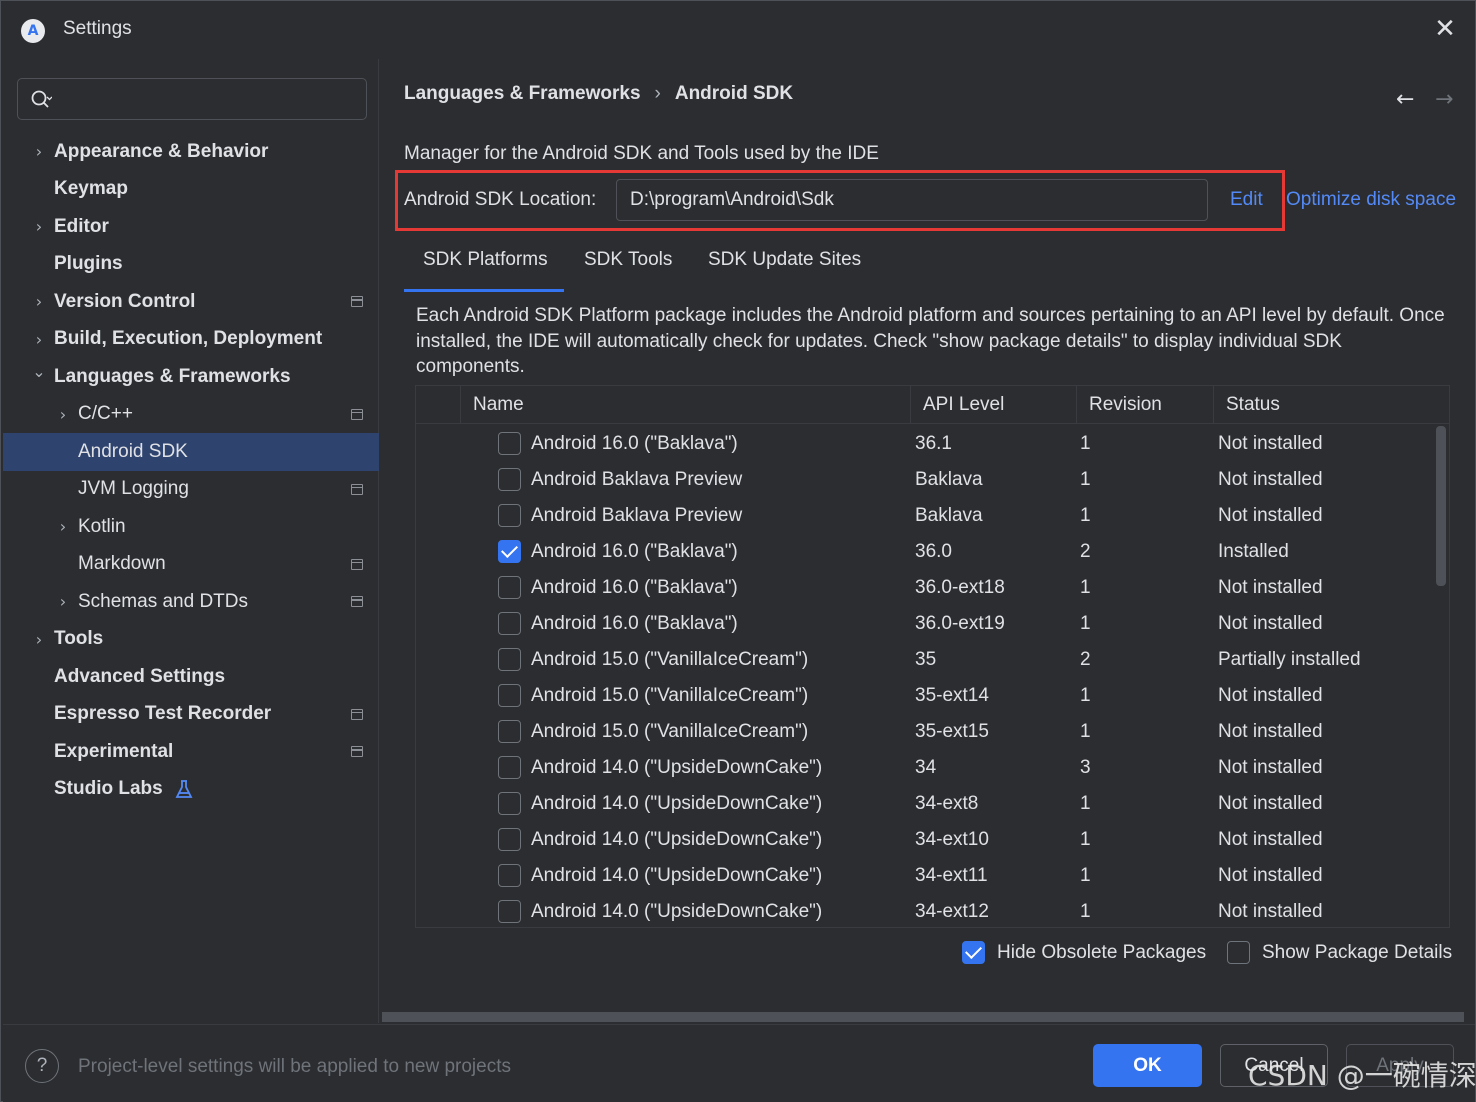 This screenshot has height=1102, width=1476. I want to click on sidebar-item: › Version Control, so click(191, 302).